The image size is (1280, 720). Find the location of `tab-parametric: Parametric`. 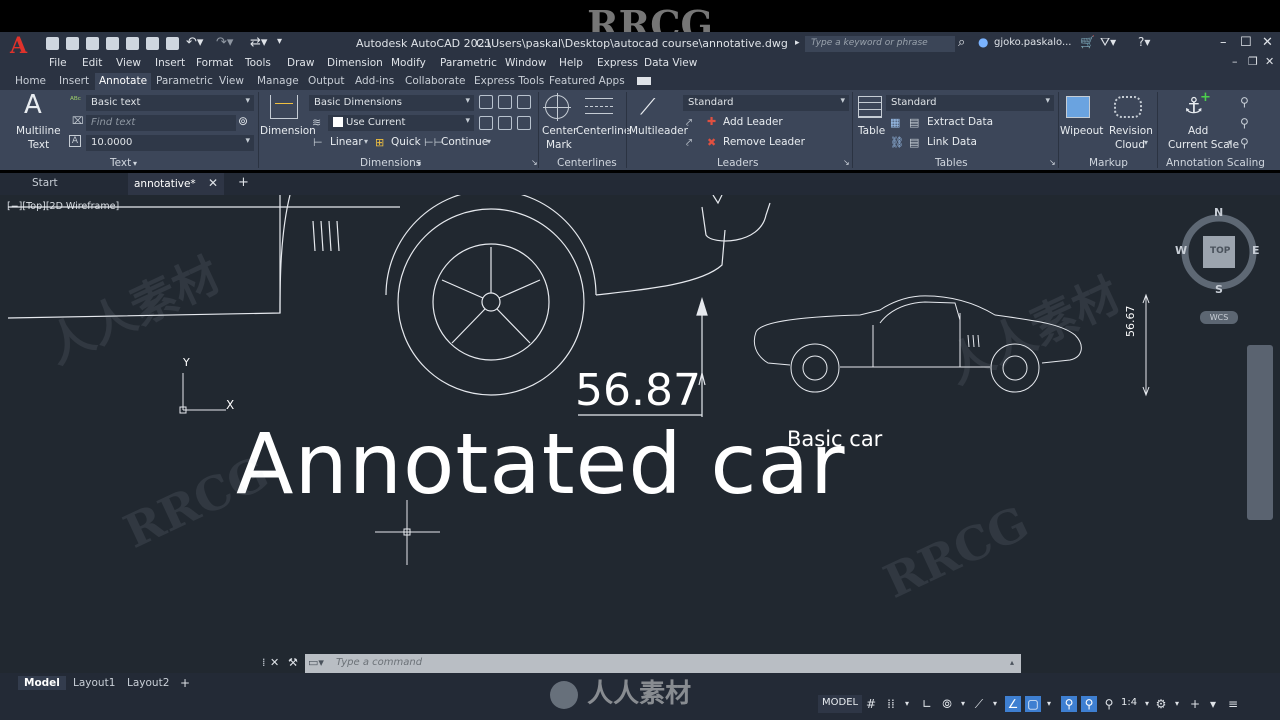

tab-parametric: Parametric is located at coordinates (184, 81).